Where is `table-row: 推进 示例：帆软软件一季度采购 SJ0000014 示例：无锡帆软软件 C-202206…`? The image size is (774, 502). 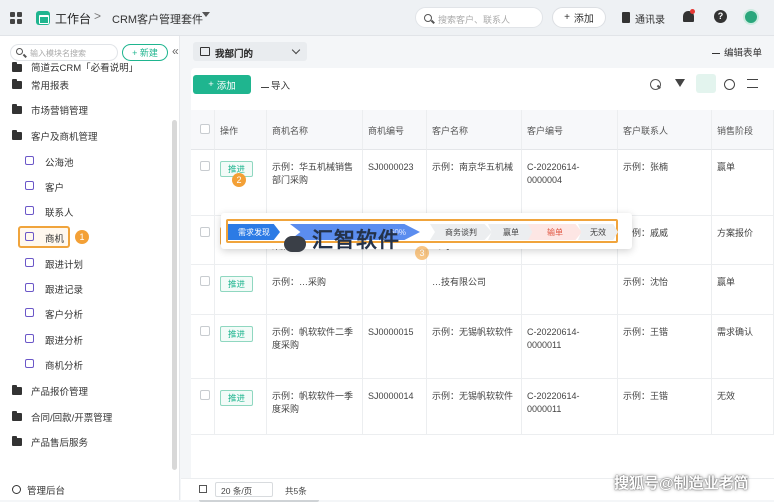
table-row: 推进 示例：帆软软件一季度采购 SJ0000014 示例：无锡帆软软件 C-202206… is located at coordinates (482, 407).